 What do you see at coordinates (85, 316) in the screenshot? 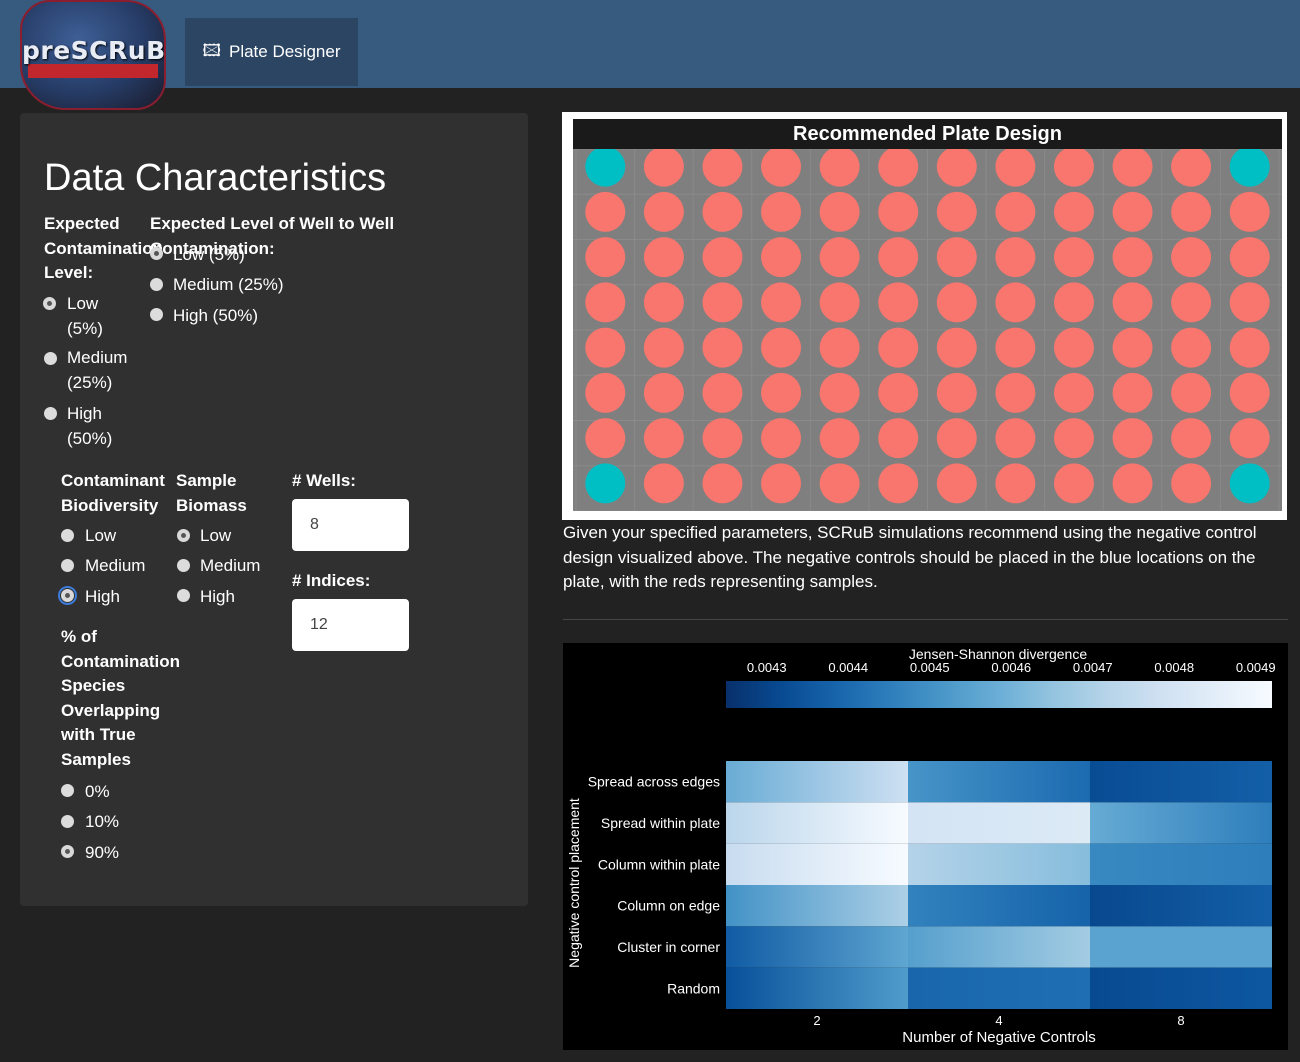
I see `radio-contamination-low-label: Low (5%)` at bounding box center [85, 316].